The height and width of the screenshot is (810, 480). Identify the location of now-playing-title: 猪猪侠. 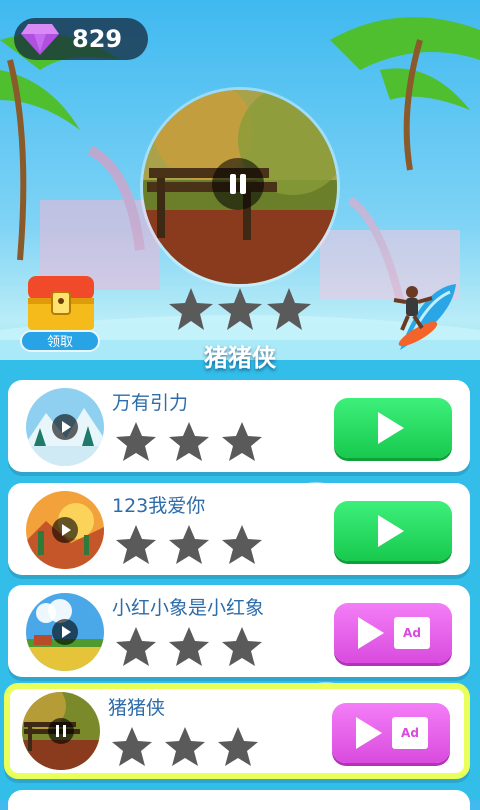
(240, 358).